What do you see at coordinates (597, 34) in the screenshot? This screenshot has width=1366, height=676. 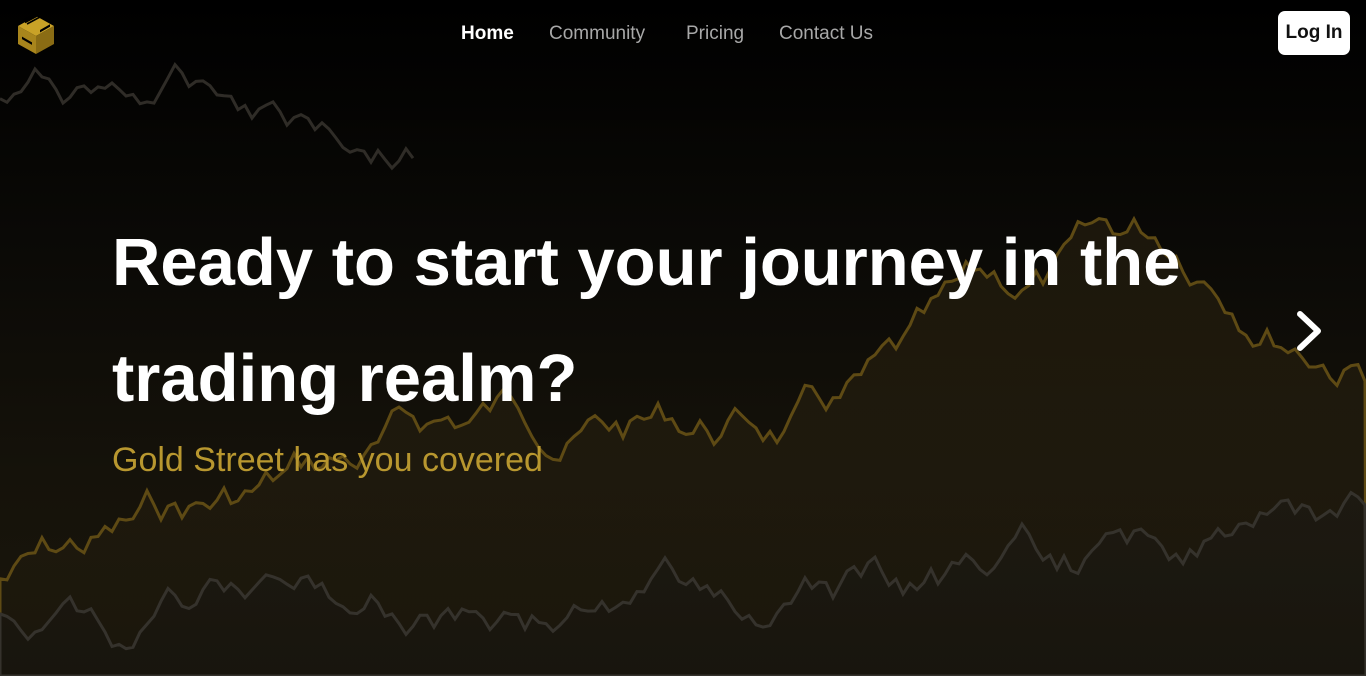 I see `nav-item-community: Community` at bounding box center [597, 34].